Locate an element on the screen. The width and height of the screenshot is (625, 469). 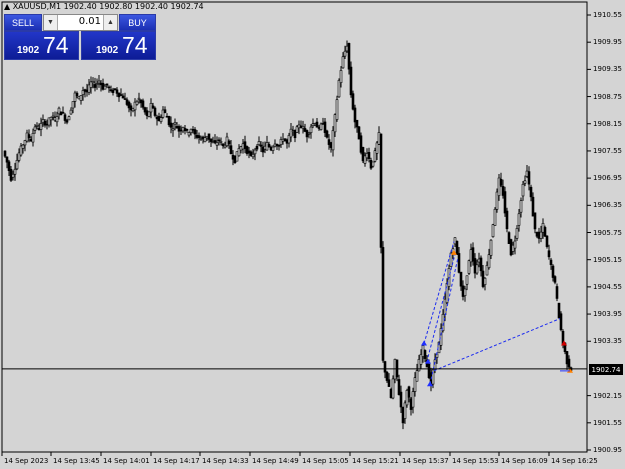
chevron-down-icon: ▼ is located at coordinates (51, 22).